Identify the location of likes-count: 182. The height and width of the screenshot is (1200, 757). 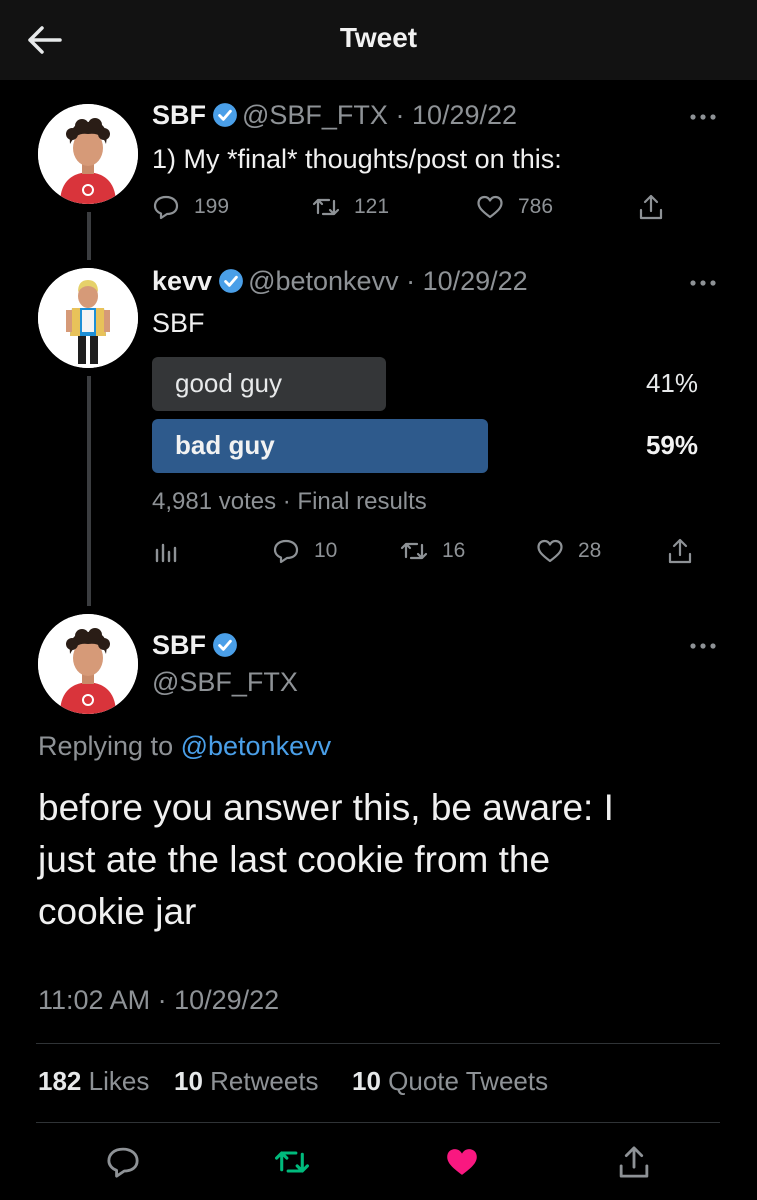
(60, 1081).